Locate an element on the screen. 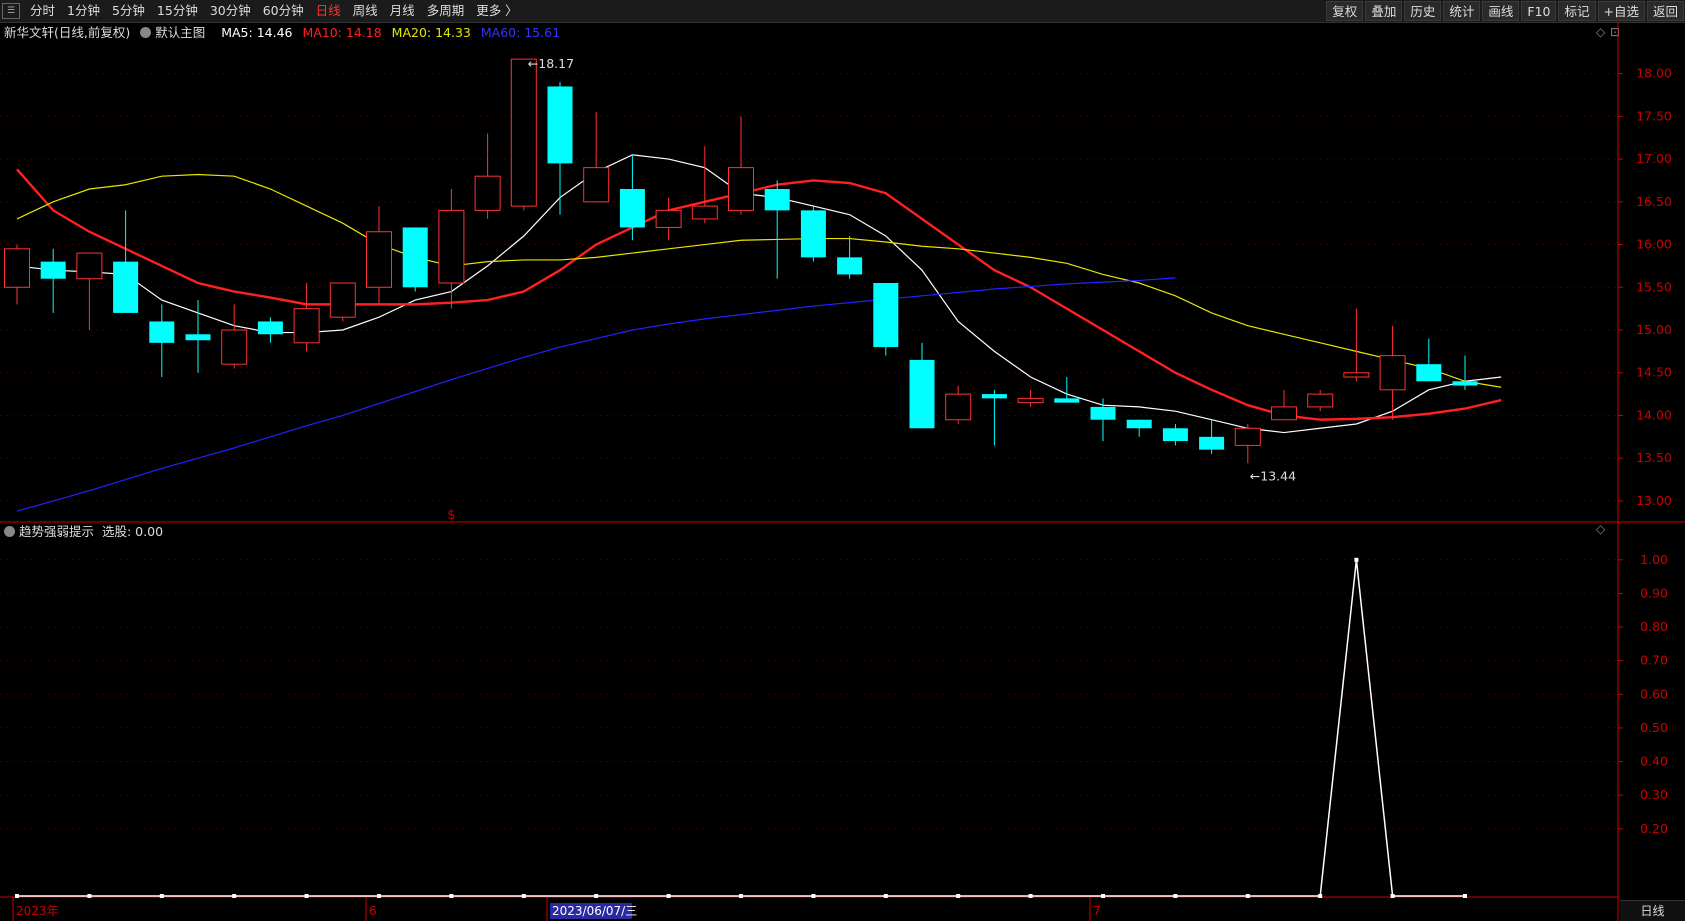 The width and height of the screenshot is (1685, 921). y-tick-label: 14.00 is located at coordinates (1654, 414).